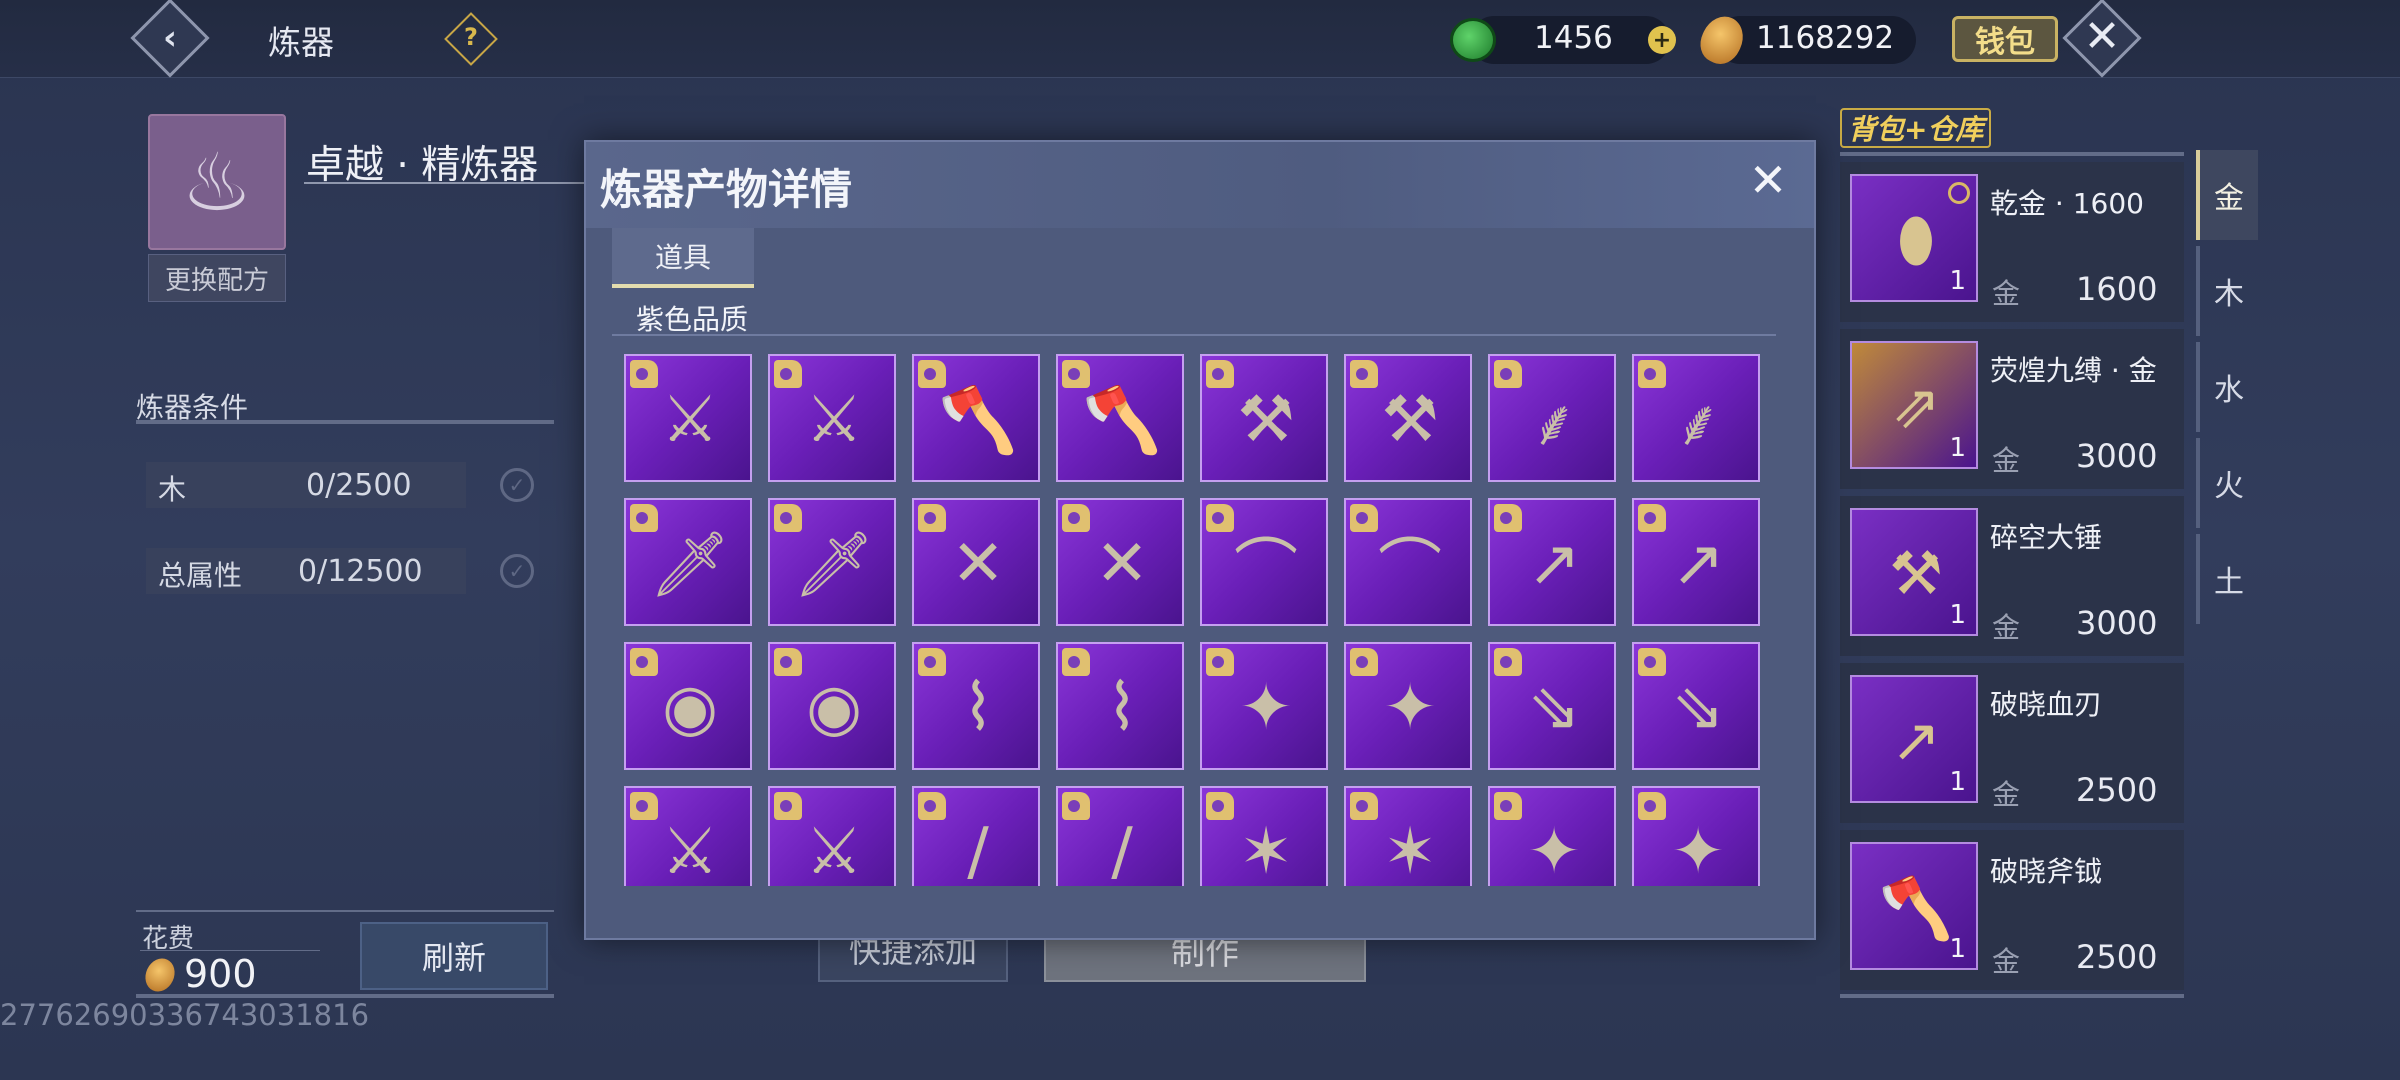  I want to click on bag-item: ⇗ 1 荧煌九缚 · 金金 3000, so click(2012, 409).